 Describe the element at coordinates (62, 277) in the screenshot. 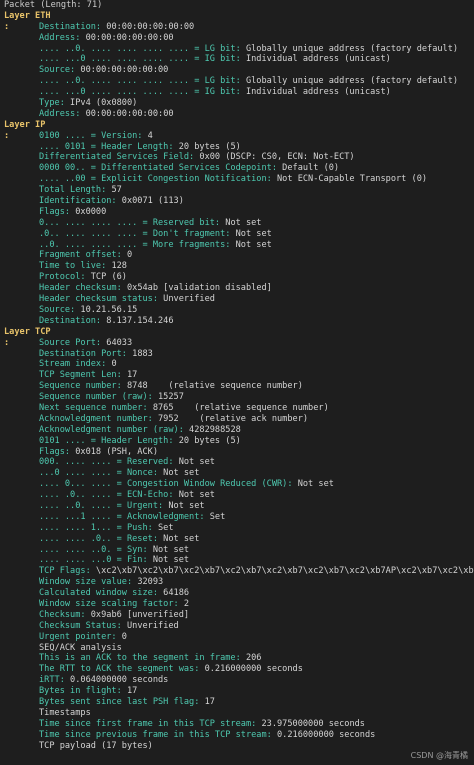

I see `field-key: Protocol:` at that location.